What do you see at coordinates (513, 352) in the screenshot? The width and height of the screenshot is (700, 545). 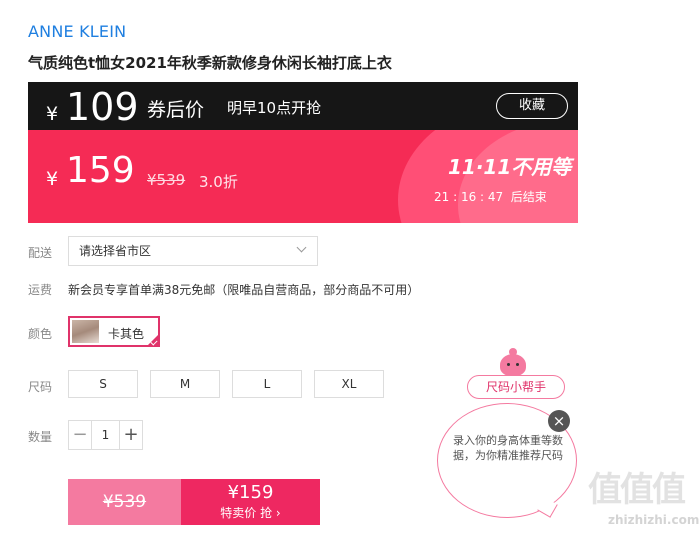 I see `mascot-tip` at bounding box center [513, 352].